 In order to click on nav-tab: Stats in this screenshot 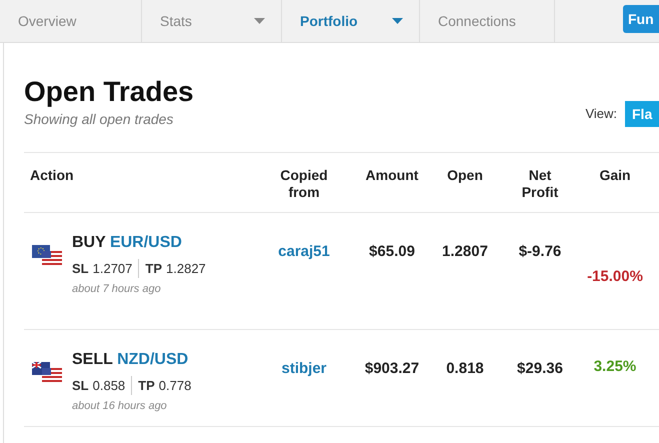, I will do `click(212, 21)`.